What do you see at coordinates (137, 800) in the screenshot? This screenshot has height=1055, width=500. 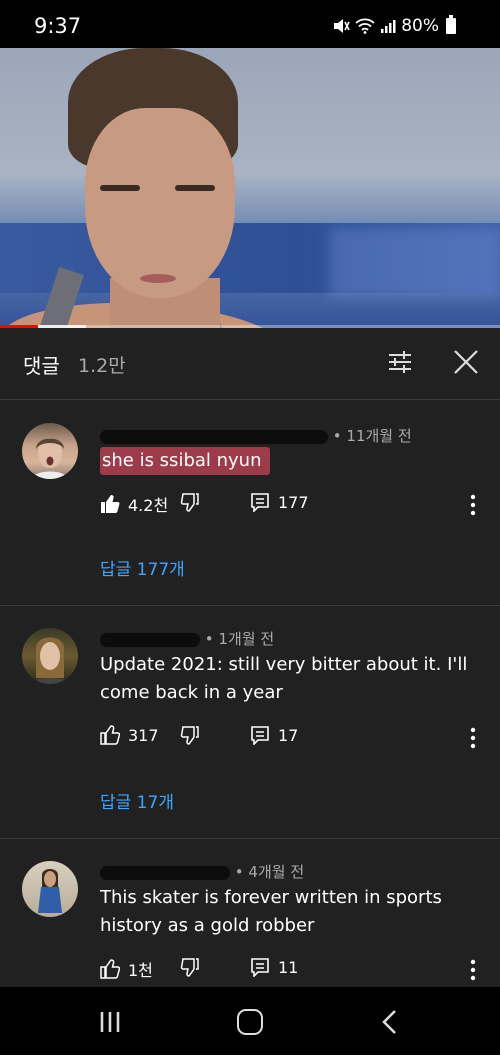 I see `view-replies-link: 답글 17개` at bounding box center [137, 800].